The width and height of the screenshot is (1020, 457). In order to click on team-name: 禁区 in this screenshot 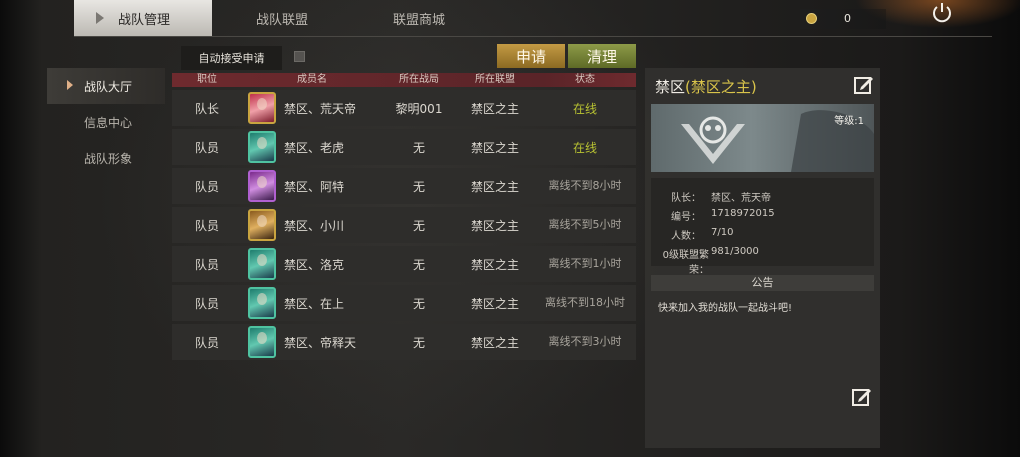, I will do `click(670, 87)`.